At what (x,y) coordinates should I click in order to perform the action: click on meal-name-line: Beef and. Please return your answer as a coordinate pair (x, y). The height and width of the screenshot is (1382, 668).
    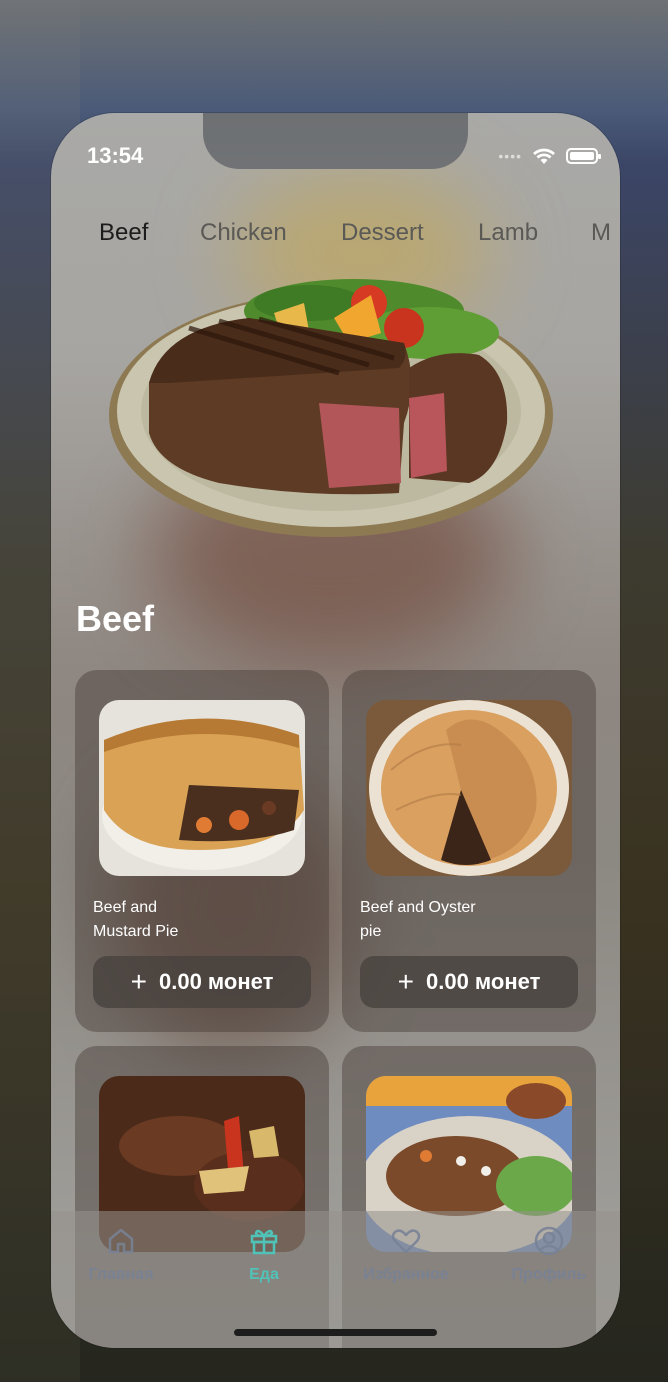
    Looking at the image, I should click on (125, 907).